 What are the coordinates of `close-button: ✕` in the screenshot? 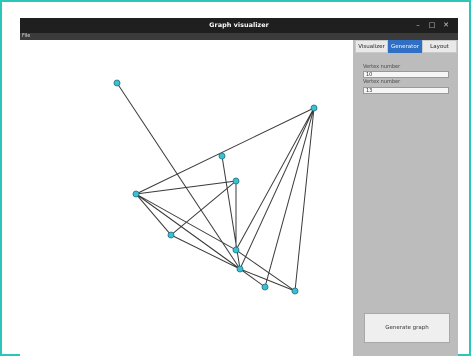 It's located at (446, 25).